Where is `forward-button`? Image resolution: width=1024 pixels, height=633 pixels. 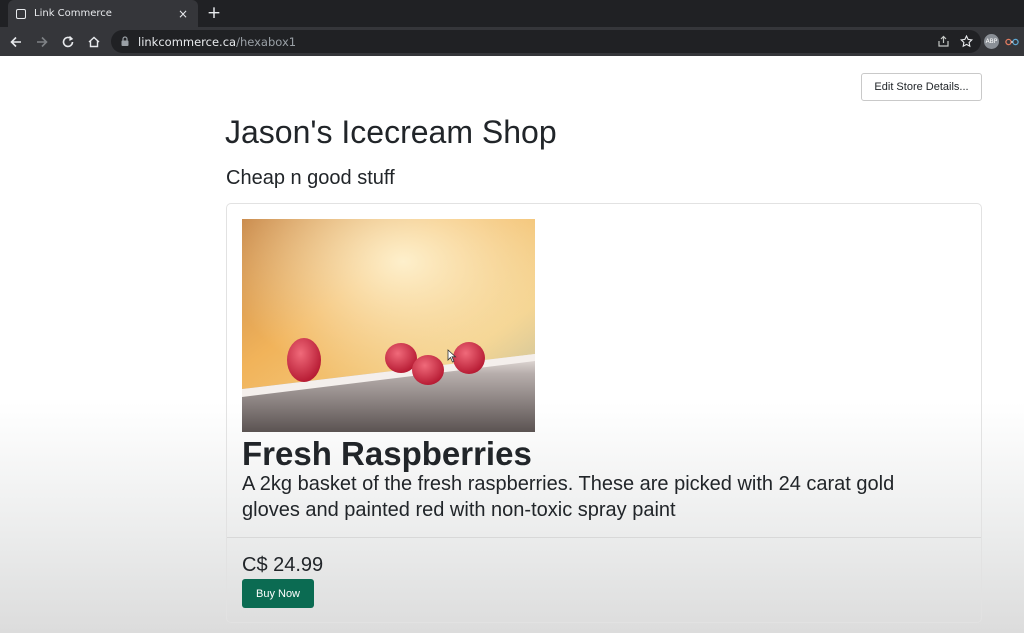
forward-button is located at coordinates (42, 42).